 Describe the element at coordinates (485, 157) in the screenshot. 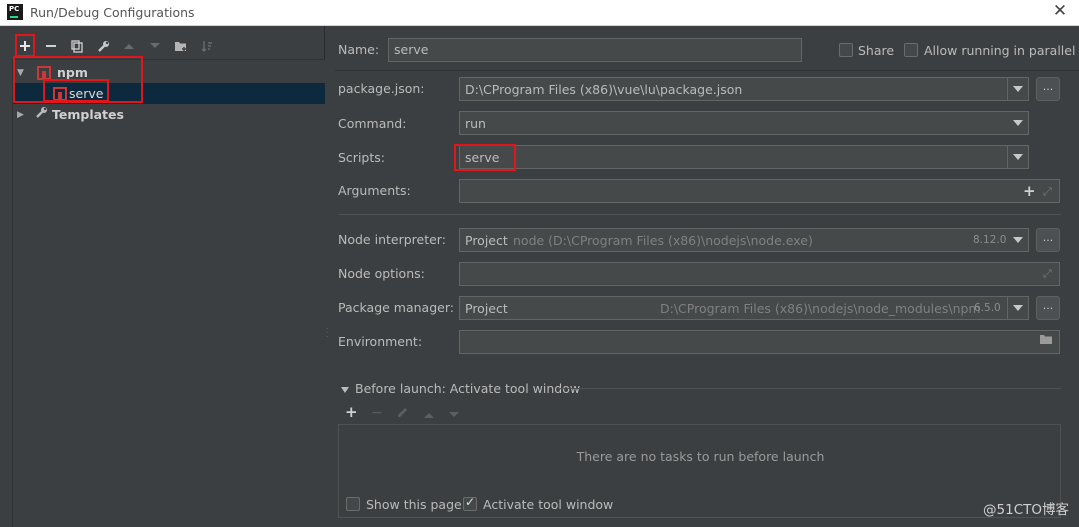

I see `scripts-value-highlight` at that location.